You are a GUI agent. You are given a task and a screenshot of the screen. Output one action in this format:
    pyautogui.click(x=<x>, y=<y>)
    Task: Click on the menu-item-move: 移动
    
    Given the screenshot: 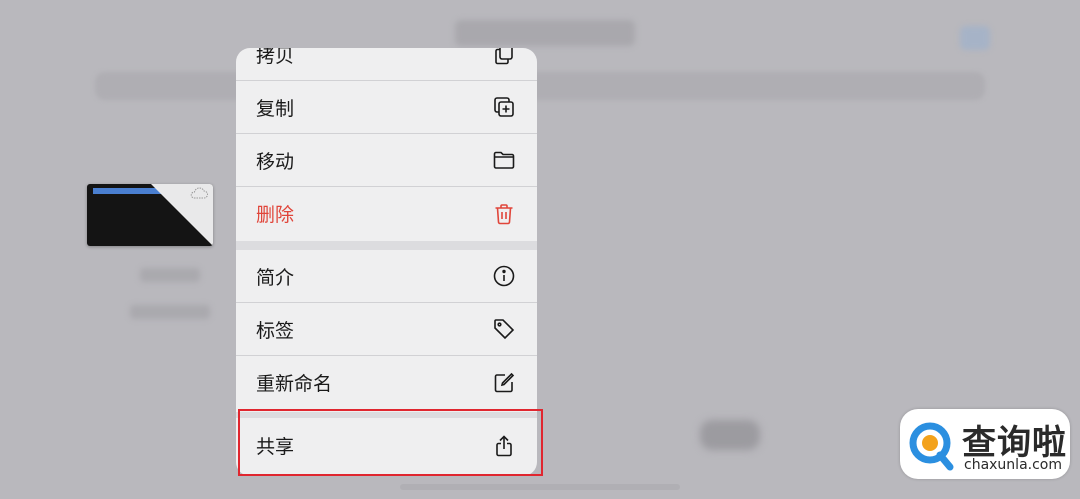 What is the action you would take?
    pyautogui.click(x=386, y=160)
    